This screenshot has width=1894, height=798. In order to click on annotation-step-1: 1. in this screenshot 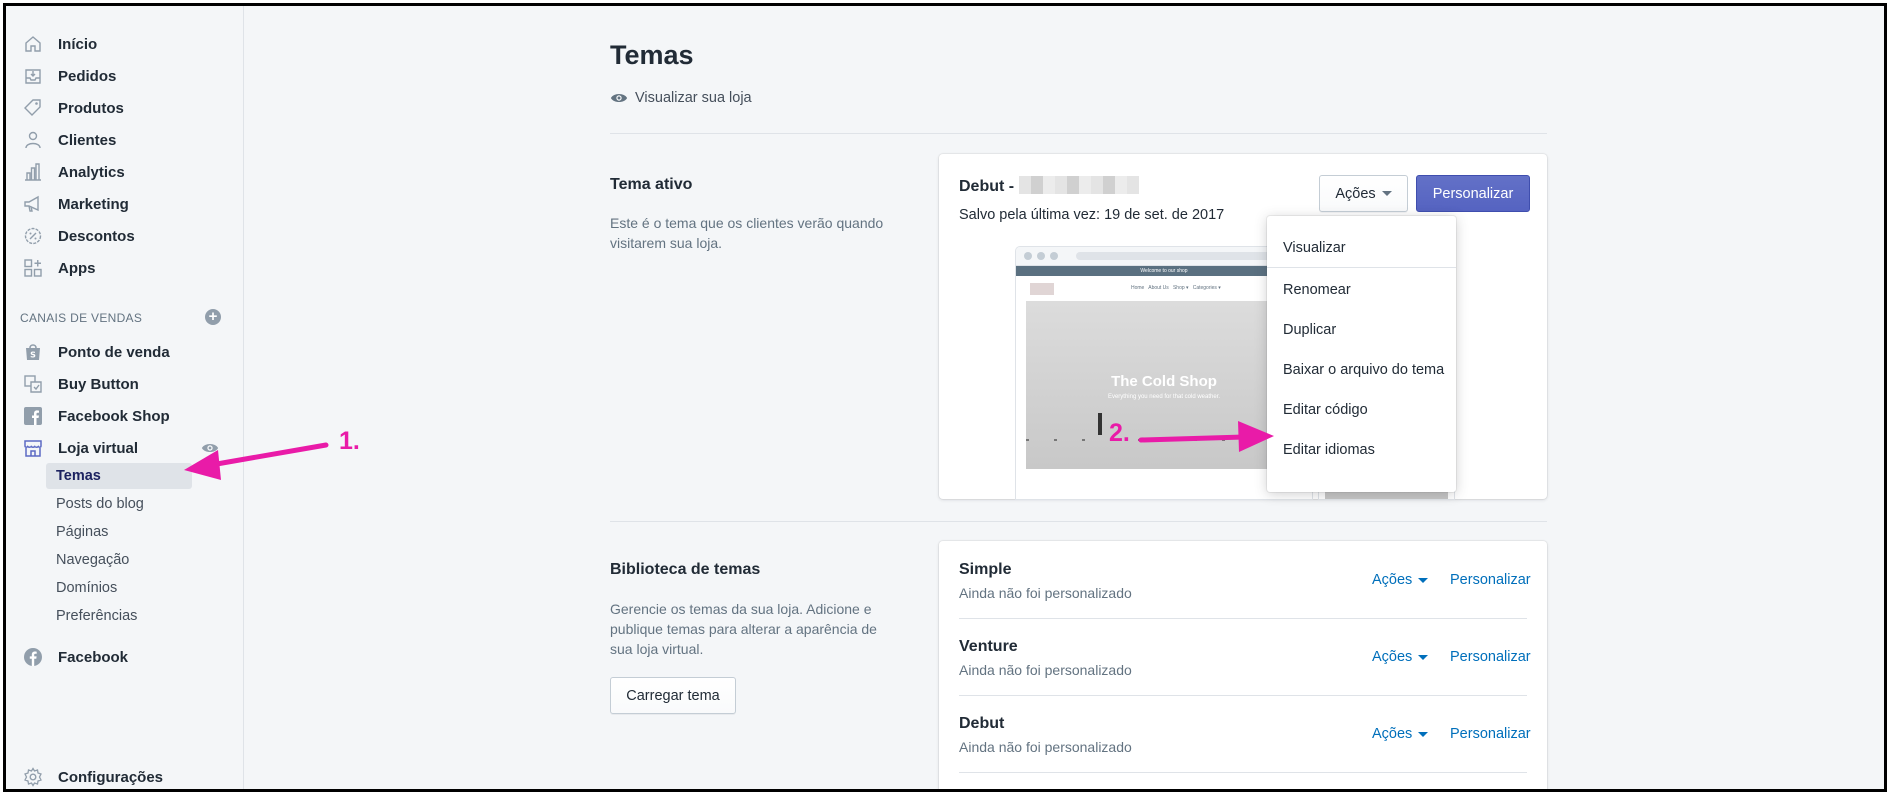, I will do `click(349, 441)`.